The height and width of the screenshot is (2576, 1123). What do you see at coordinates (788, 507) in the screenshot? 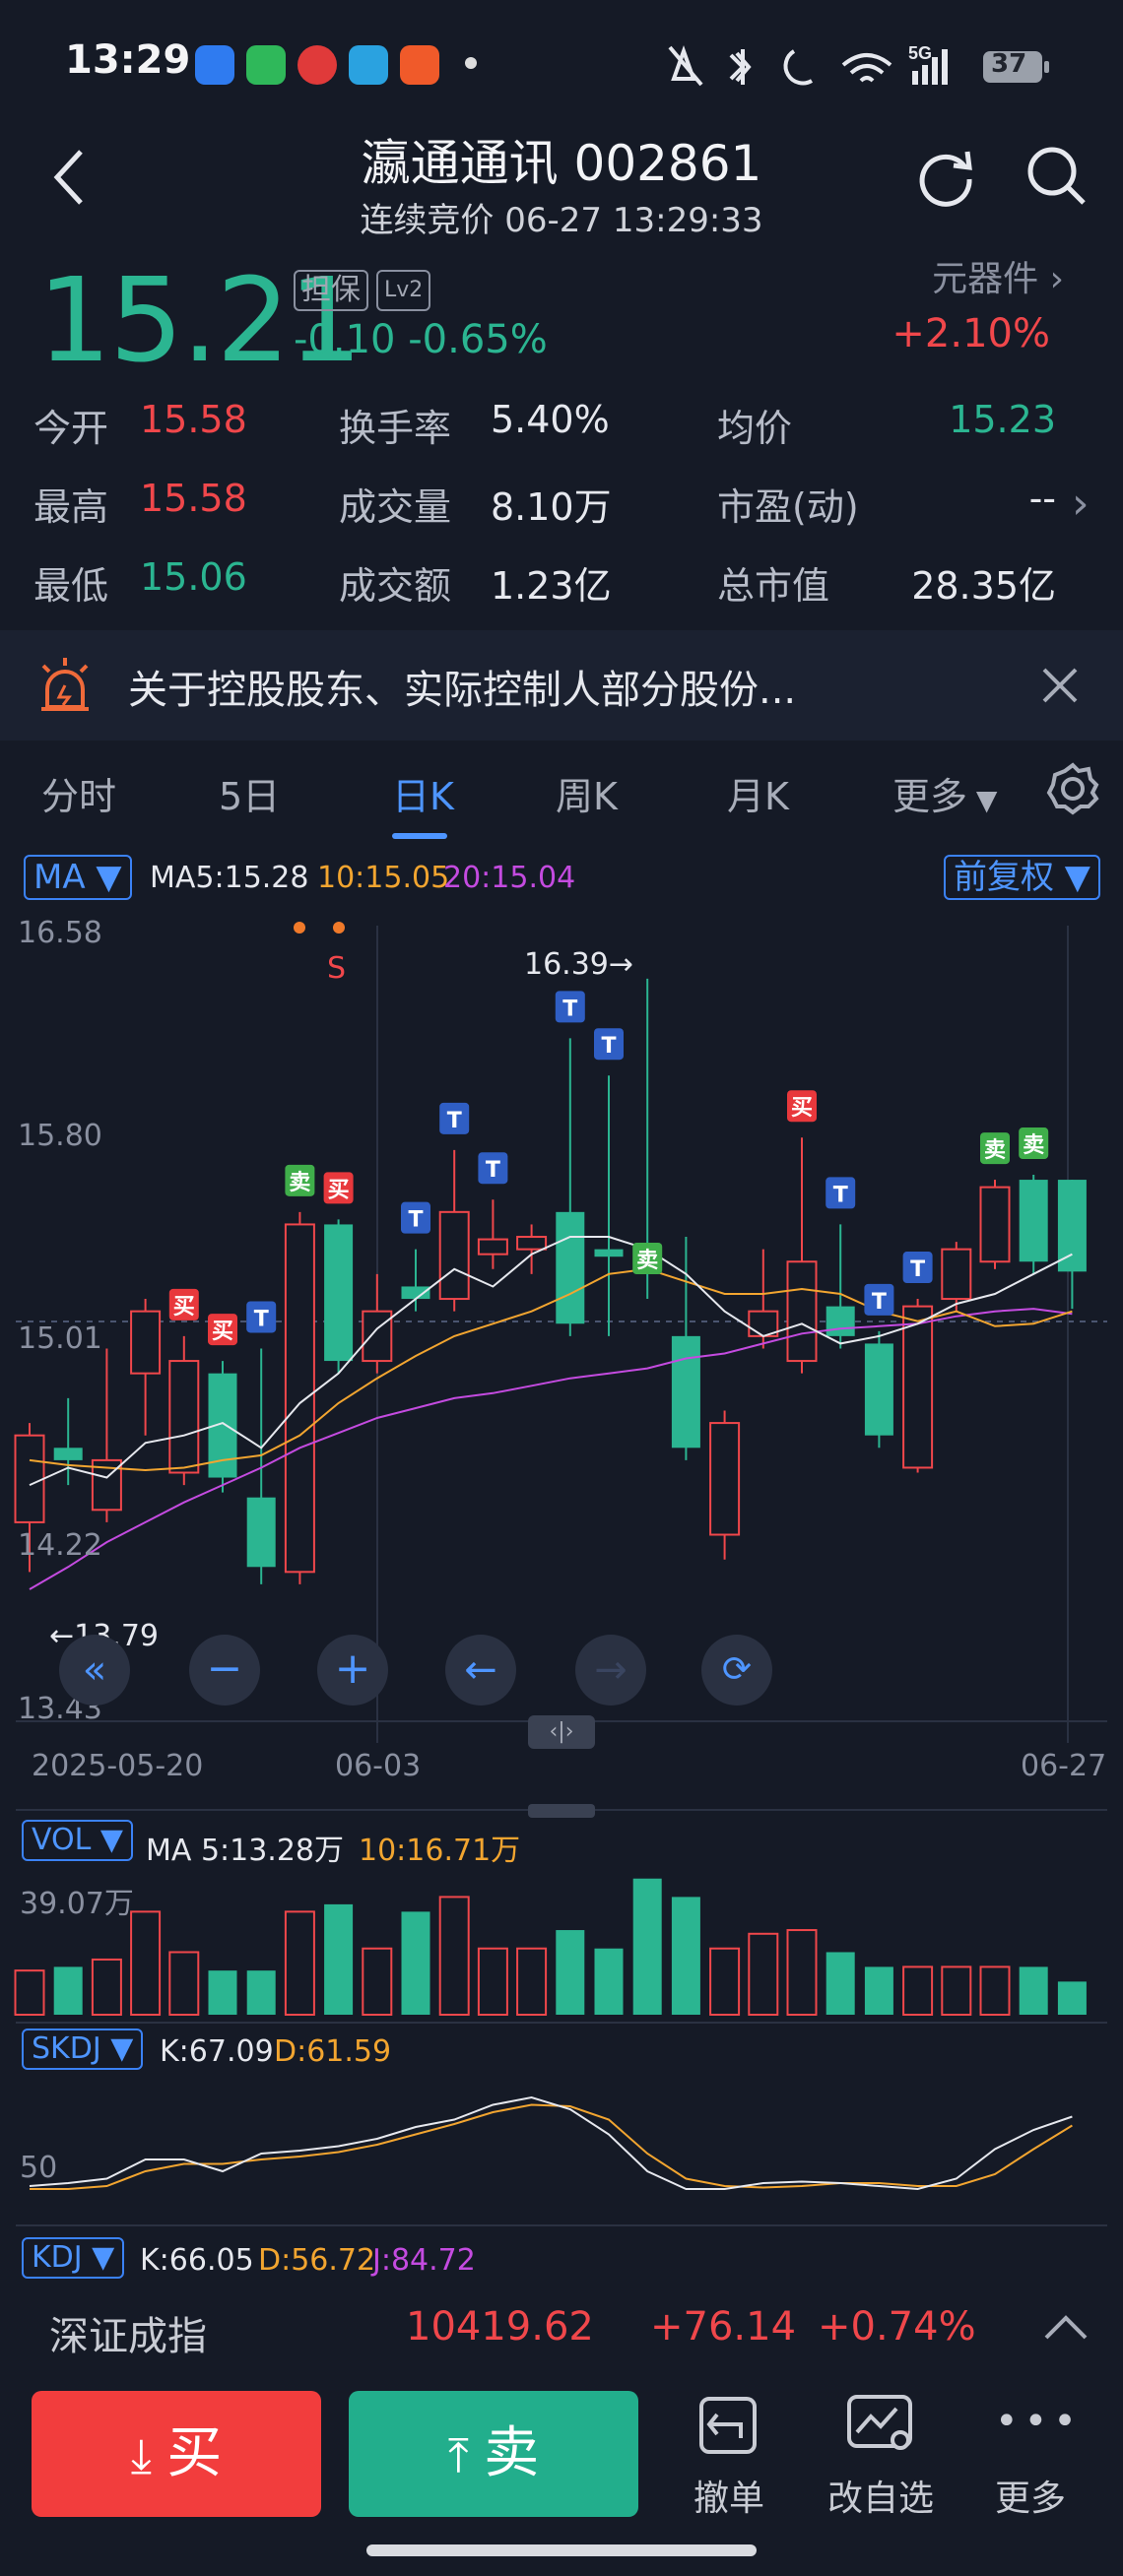
I see `quote-label: 市盈(动)` at bounding box center [788, 507].